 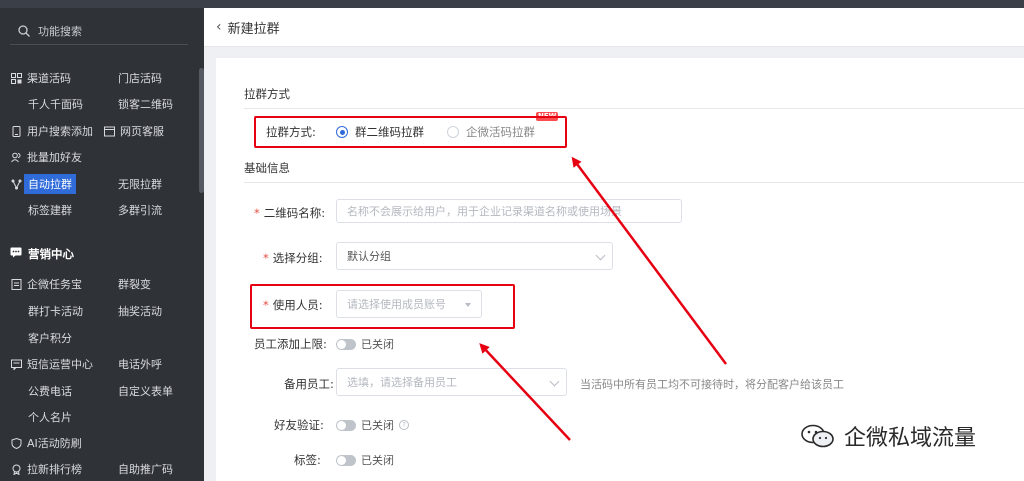 What do you see at coordinates (525, 392) in the screenshot?
I see `arrow-to-staff-box` at bounding box center [525, 392].